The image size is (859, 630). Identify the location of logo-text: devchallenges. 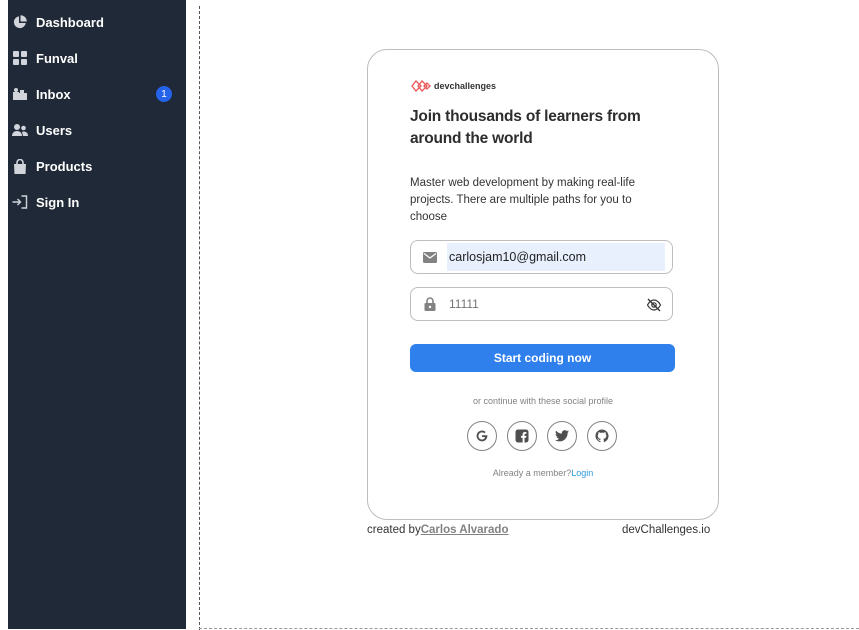
(465, 86).